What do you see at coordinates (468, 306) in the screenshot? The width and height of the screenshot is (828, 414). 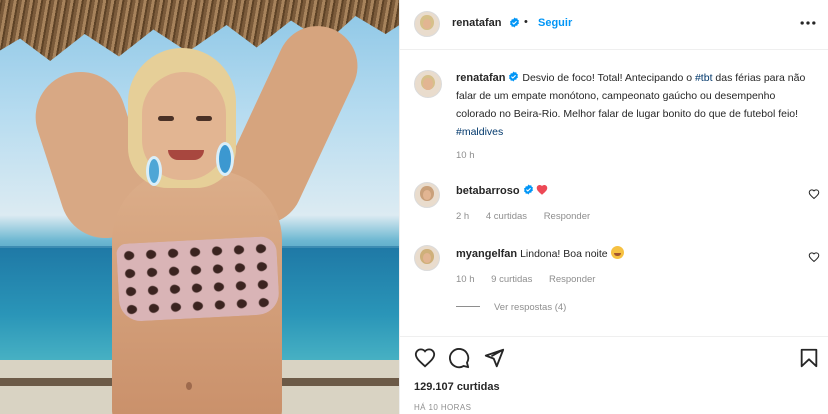 I see `replies-divider` at bounding box center [468, 306].